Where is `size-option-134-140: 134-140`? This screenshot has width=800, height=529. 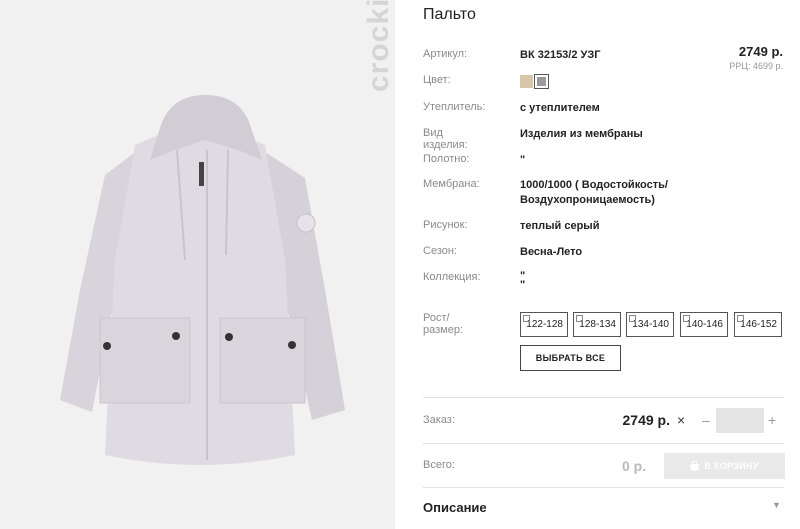 size-option-134-140: 134-140 is located at coordinates (650, 324).